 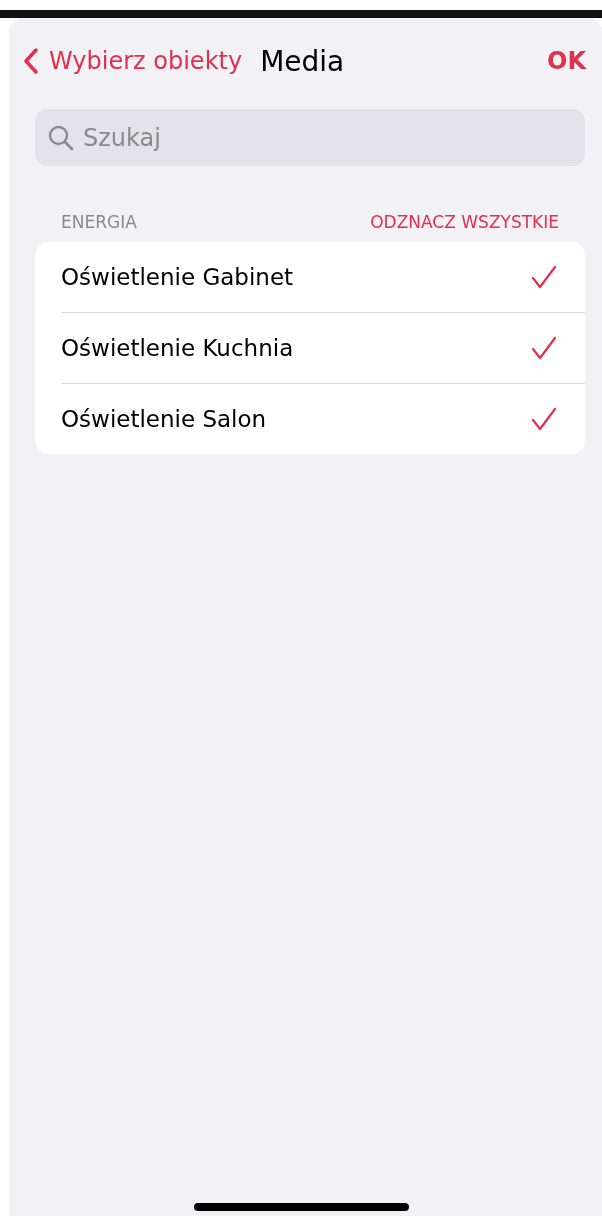 What do you see at coordinates (464, 222) in the screenshot?
I see `deselect-all-button: ODZNACZ WSZYSTKIE` at bounding box center [464, 222].